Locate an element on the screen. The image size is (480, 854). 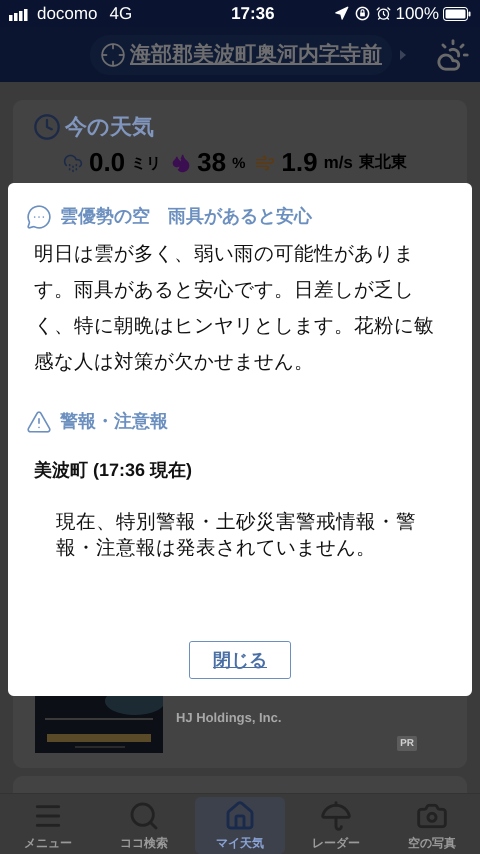
forecast-comment: 明日は雲が多く、弱い雨の可能性があります。雨具があると安心です。日差しが乏しく、特に朝晩はヒンヤリとします。花粉に敏感な人は対策が欠かせません。 is located at coordinates (234, 308).